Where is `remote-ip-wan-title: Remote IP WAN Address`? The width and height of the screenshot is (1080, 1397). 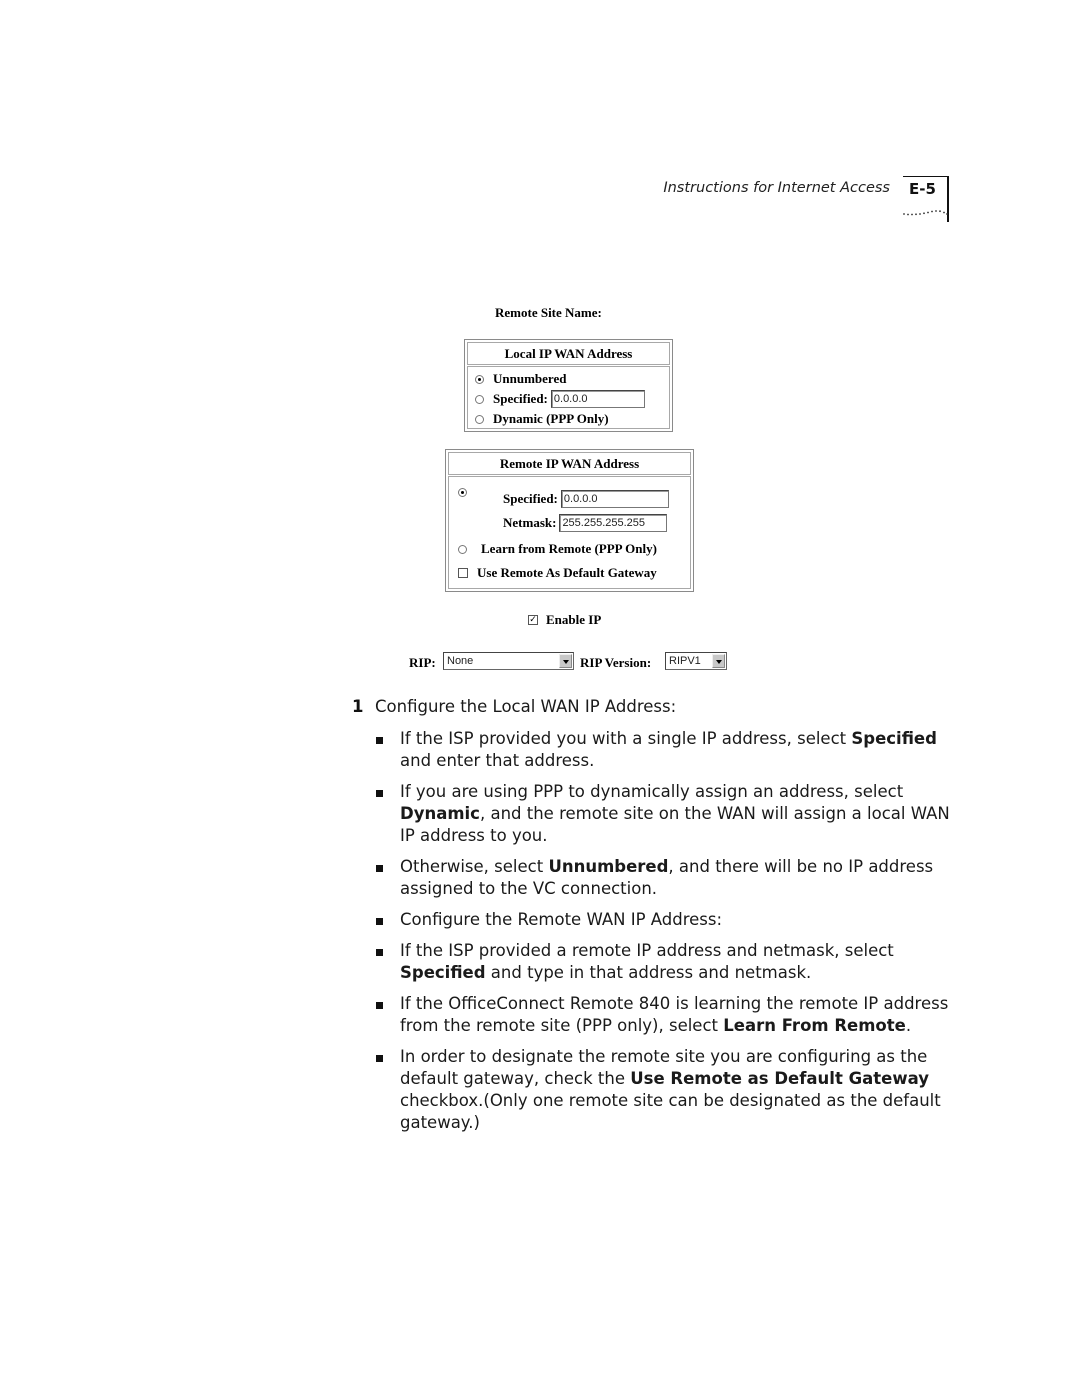 remote-ip-wan-title: Remote IP WAN Address is located at coordinates (569, 463).